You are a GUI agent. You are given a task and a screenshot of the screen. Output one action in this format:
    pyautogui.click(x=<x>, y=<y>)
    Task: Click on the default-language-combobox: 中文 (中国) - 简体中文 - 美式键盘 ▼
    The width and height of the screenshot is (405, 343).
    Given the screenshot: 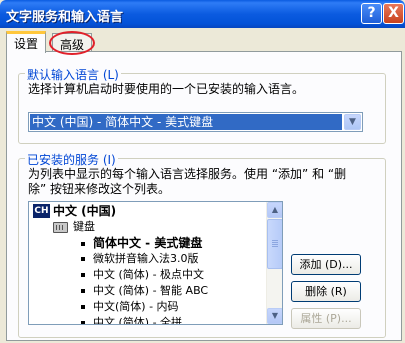 What is the action you would take?
    pyautogui.click(x=195, y=122)
    